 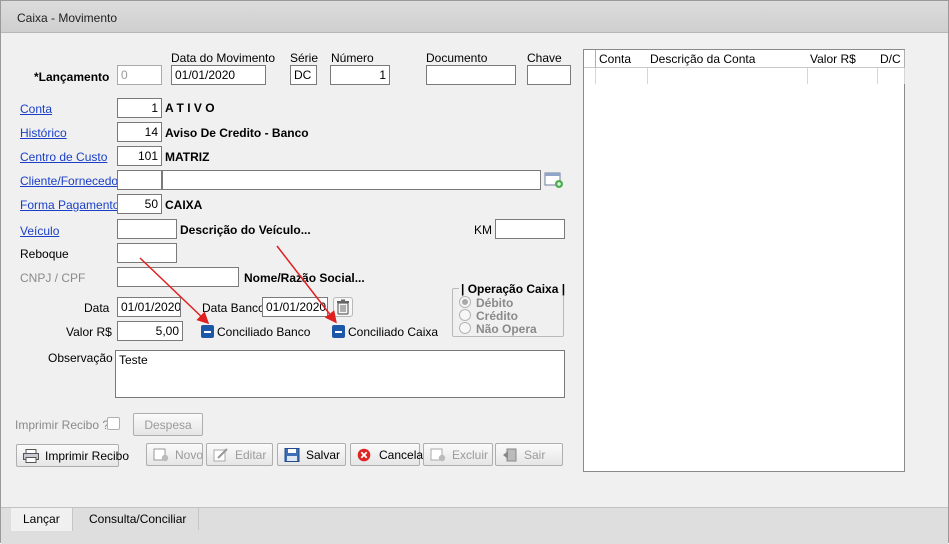 What do you see at coordinates (471, 75) in the screenshot?
I see `documento-field` at bounding box center [471, 75].